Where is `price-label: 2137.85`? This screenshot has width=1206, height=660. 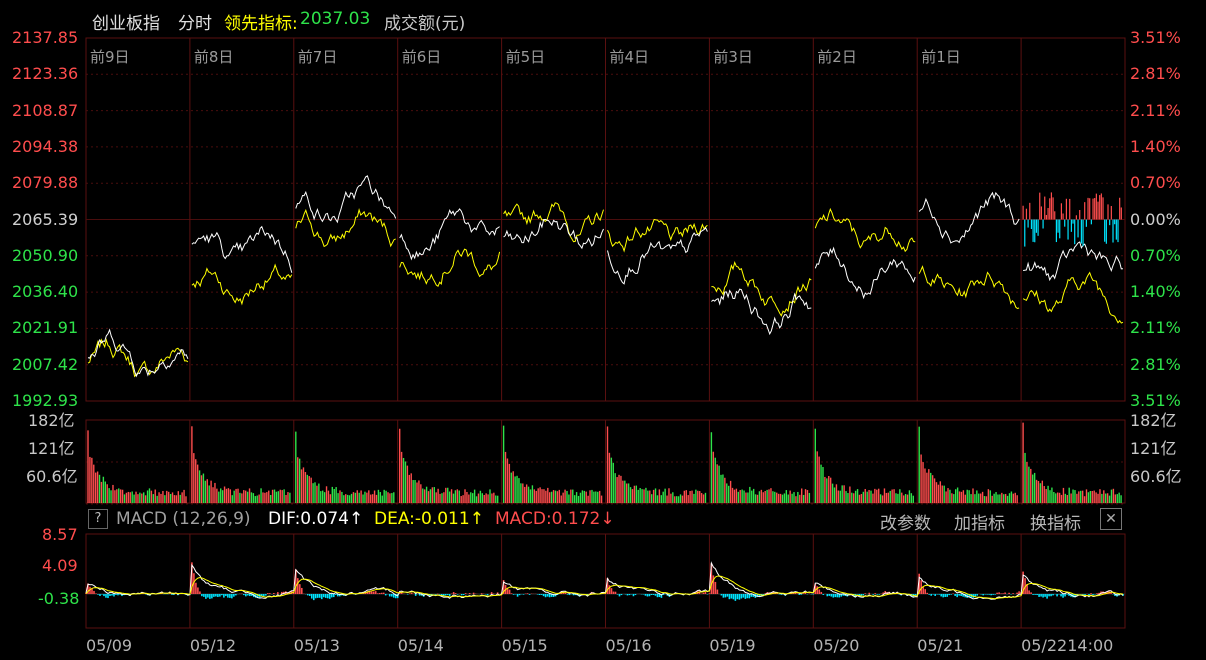
price-label: 2137.85 is located at coordinates (45, 37).